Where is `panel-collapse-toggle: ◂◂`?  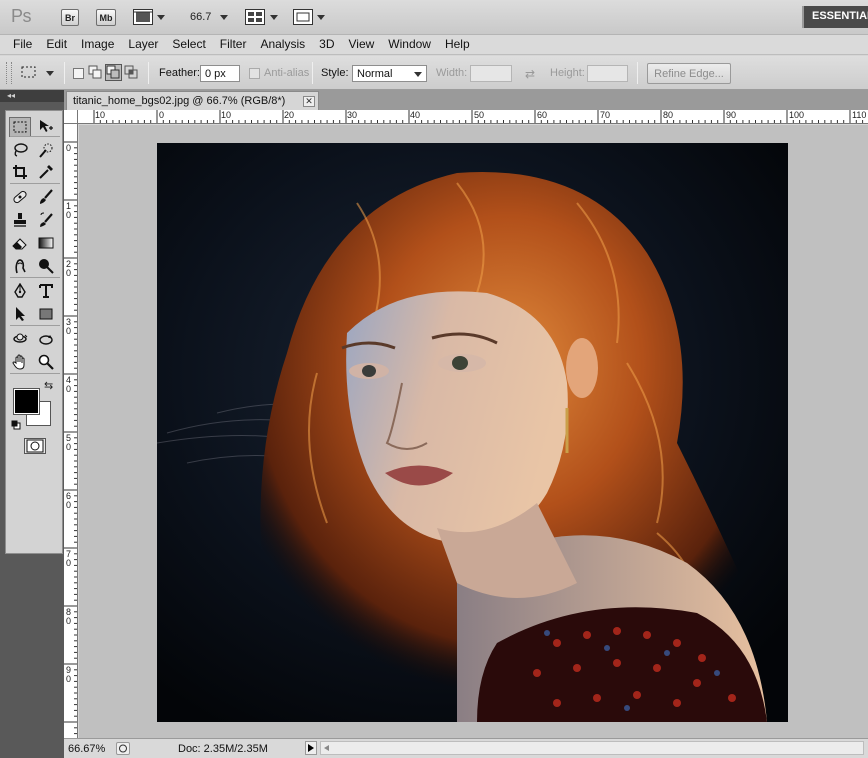
panel-collapse-toggle: ◂◂ is located at coordinates (32, 96).